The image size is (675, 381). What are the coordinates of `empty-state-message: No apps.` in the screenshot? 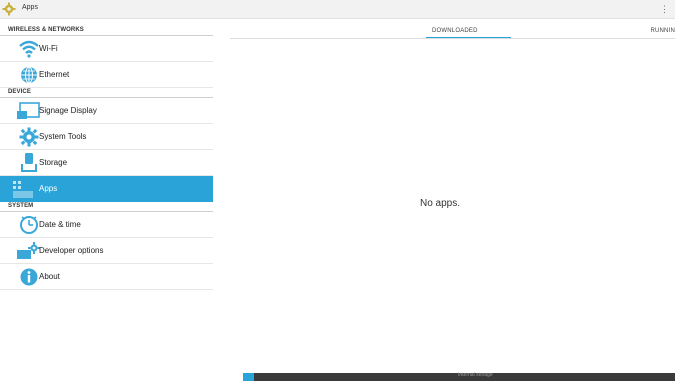 It's located at (440, 203).